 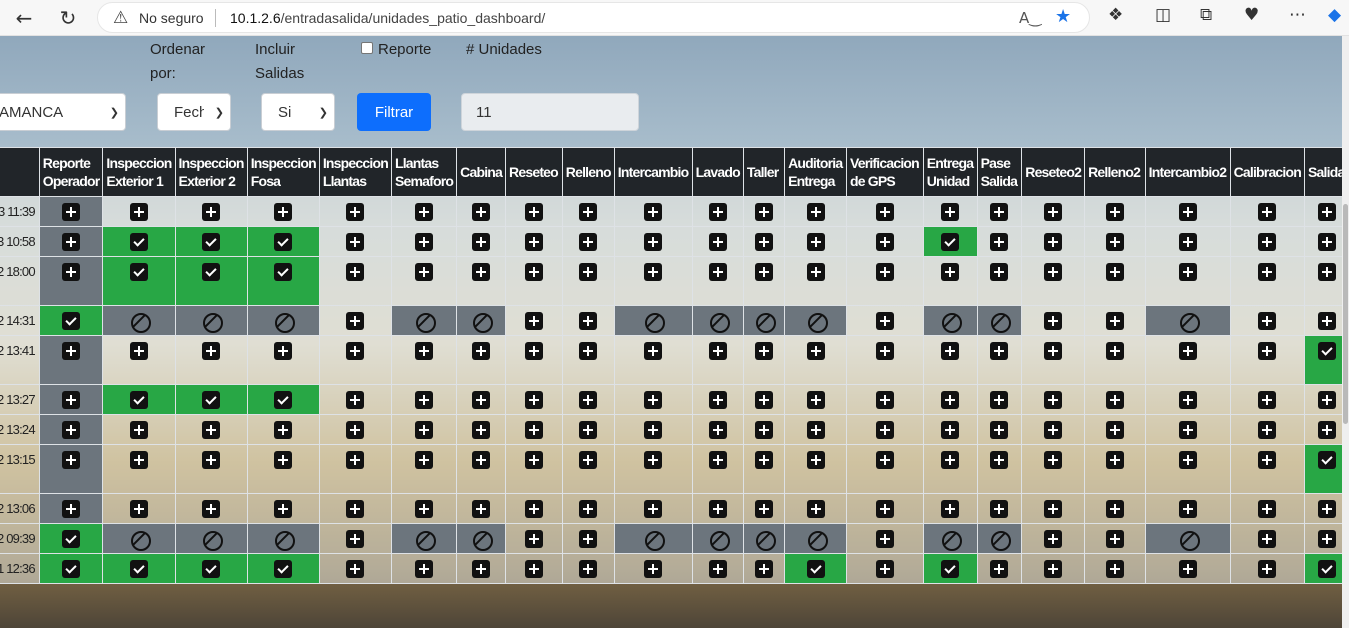 I want to click on column-header: Reseteo2, so click(x=1053, y=172).